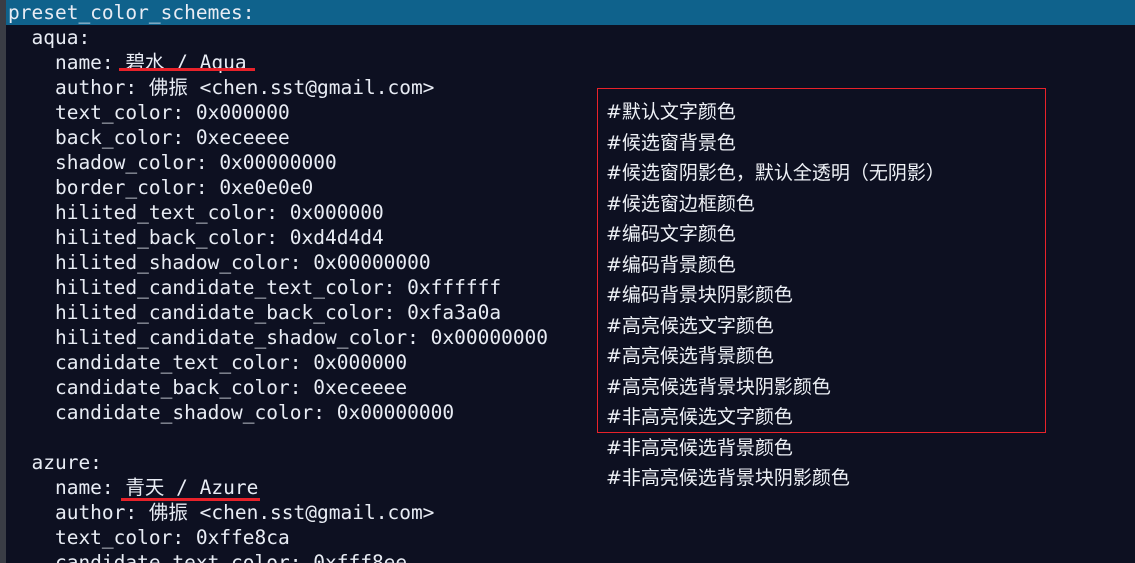  Describe the element at coordinates (570, 12) in the screenshot. I see `code-line-active: preset_color_schemes:` at that location.